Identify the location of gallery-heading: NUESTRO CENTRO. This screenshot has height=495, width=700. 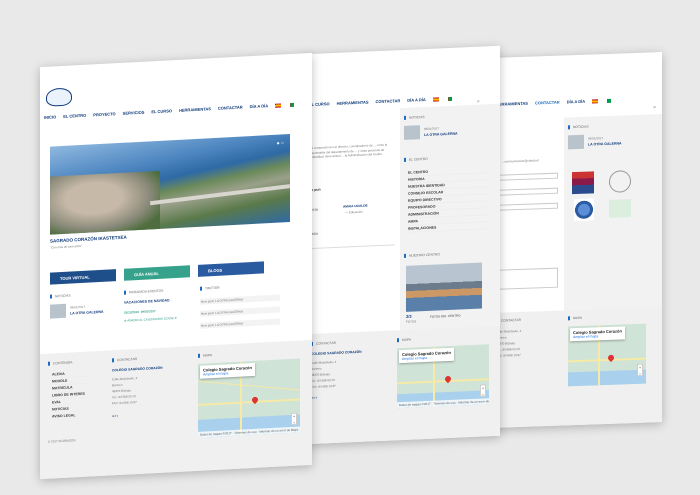
(422, 255).